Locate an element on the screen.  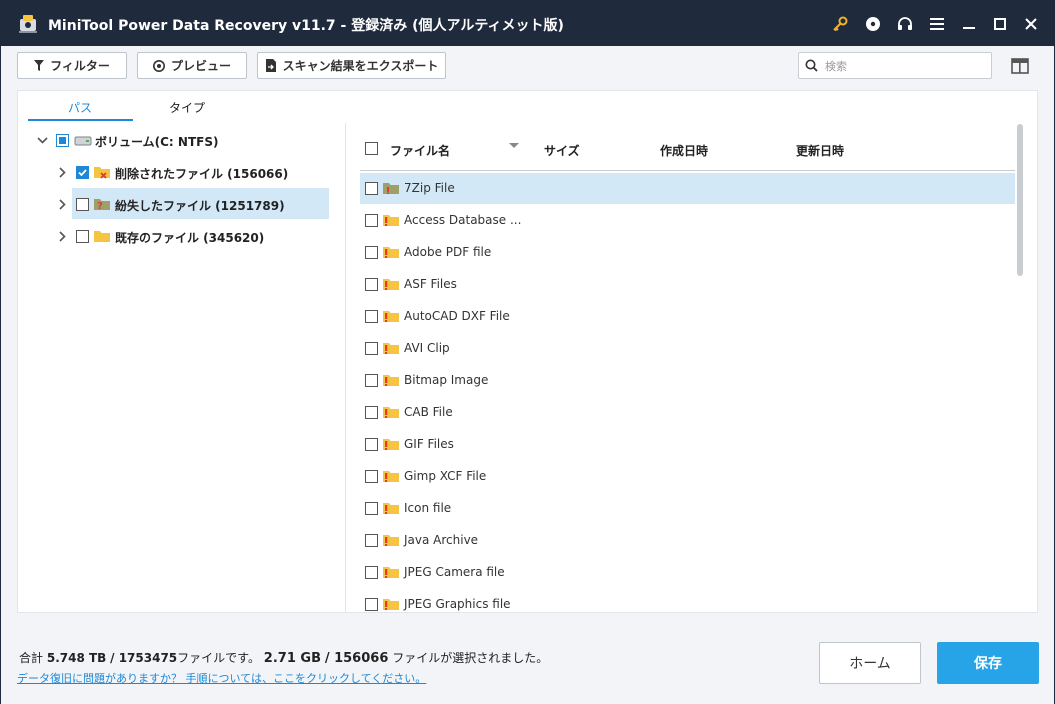
disc-icon is located at coordinates (873, 24).